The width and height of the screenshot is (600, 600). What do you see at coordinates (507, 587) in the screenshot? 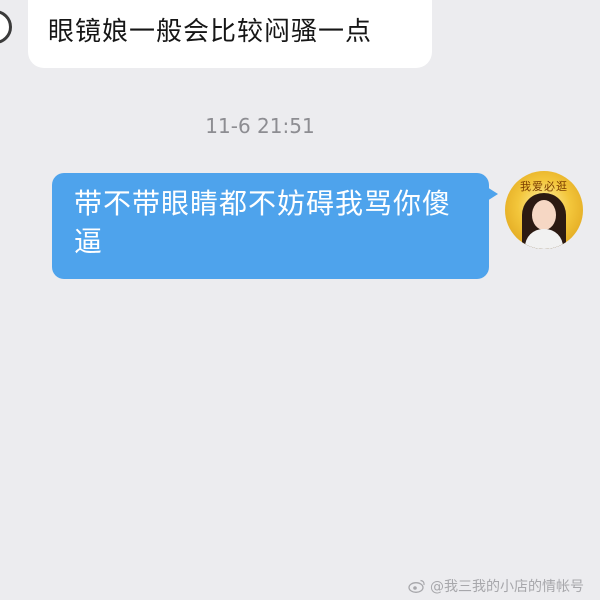
I see `watermark-text: @我三我的小店的情帐号` at bounding box center [507, 587].